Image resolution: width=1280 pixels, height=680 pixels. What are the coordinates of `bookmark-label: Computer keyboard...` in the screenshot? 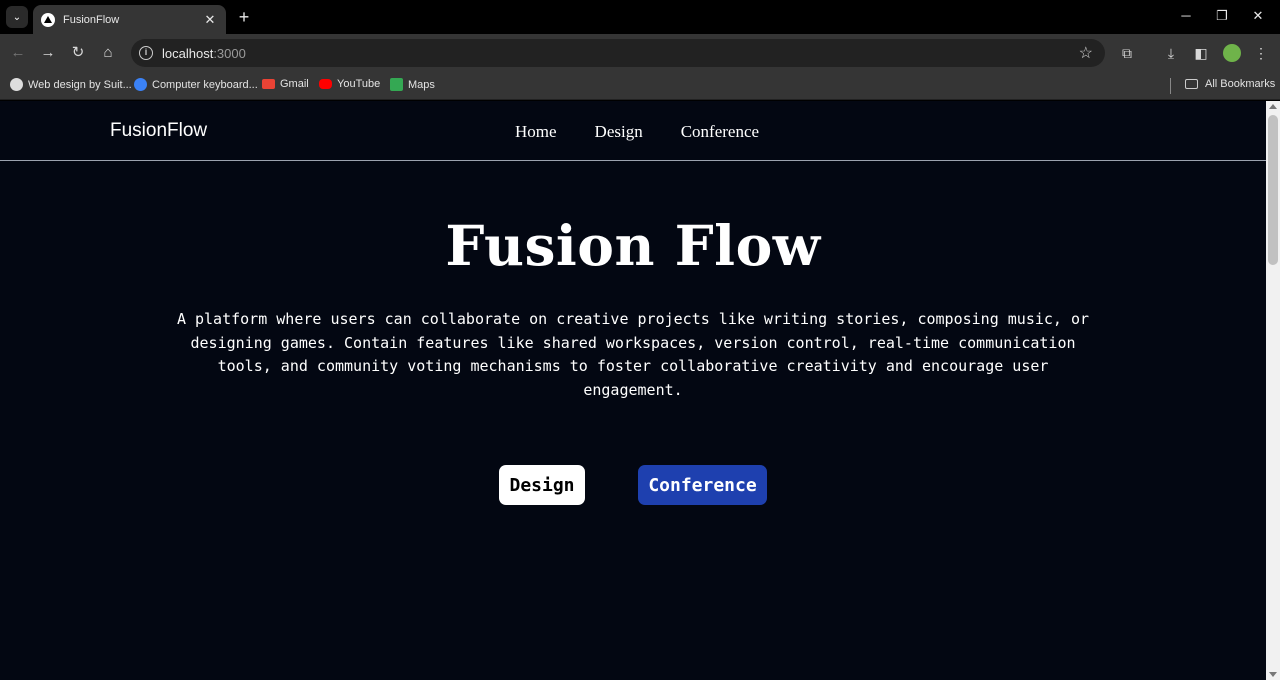 It's located at (205, 84).